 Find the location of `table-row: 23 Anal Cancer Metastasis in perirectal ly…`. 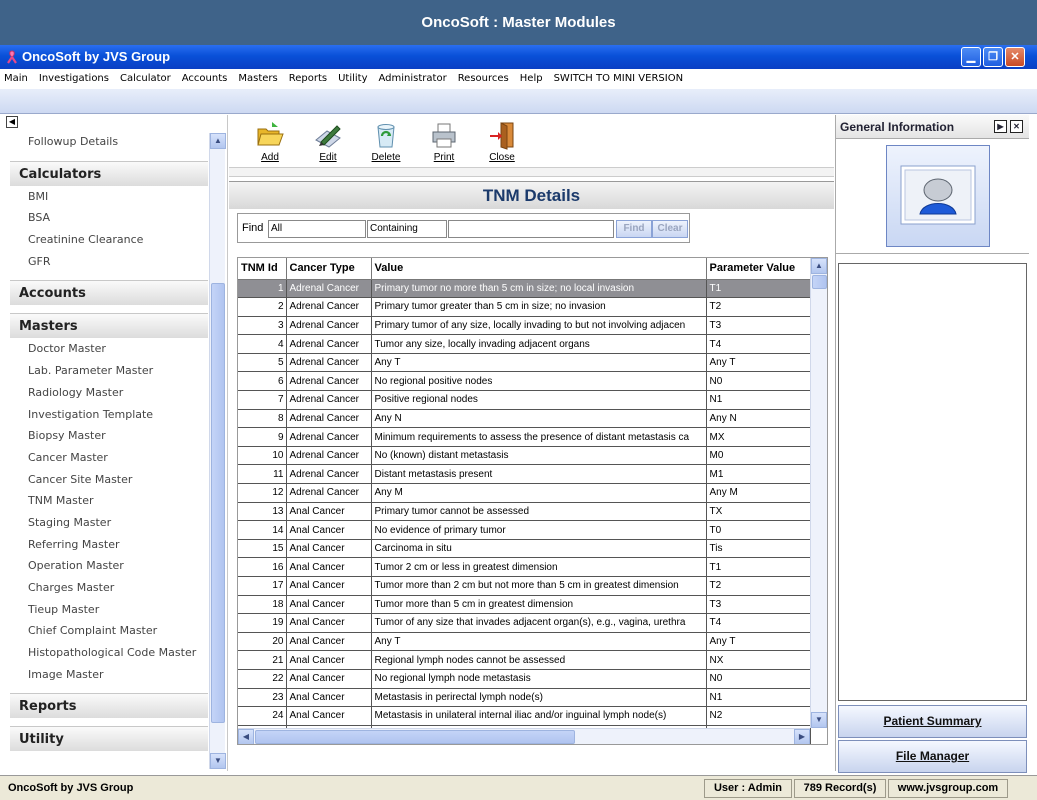

table-row: 23 Anal Cancer Metastasis in perirectal ly… is located at coordinates (524, 698).